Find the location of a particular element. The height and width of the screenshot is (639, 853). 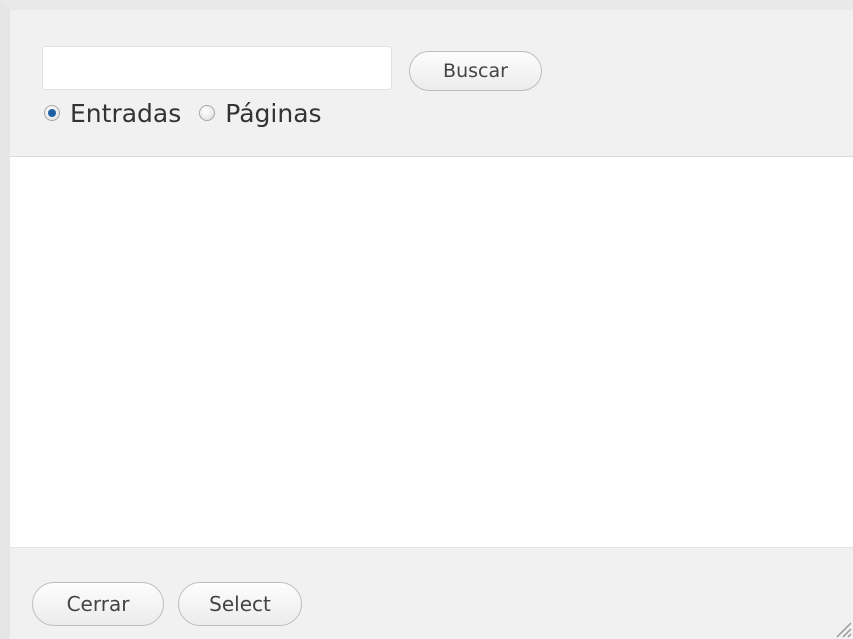

action-bar: Cerrar Select is located at coordinates (431, 593).